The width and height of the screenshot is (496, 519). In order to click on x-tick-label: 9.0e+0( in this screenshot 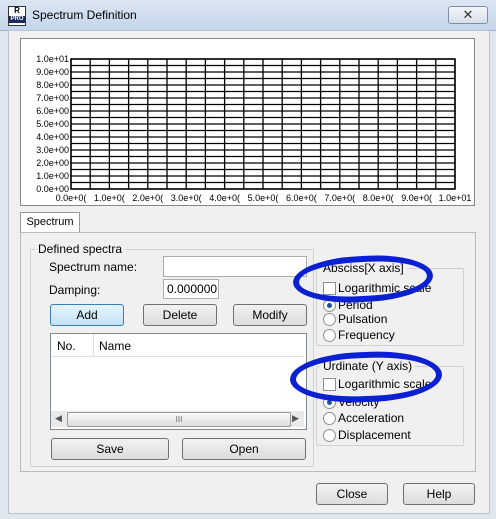, I will do `click(416, 198)`.